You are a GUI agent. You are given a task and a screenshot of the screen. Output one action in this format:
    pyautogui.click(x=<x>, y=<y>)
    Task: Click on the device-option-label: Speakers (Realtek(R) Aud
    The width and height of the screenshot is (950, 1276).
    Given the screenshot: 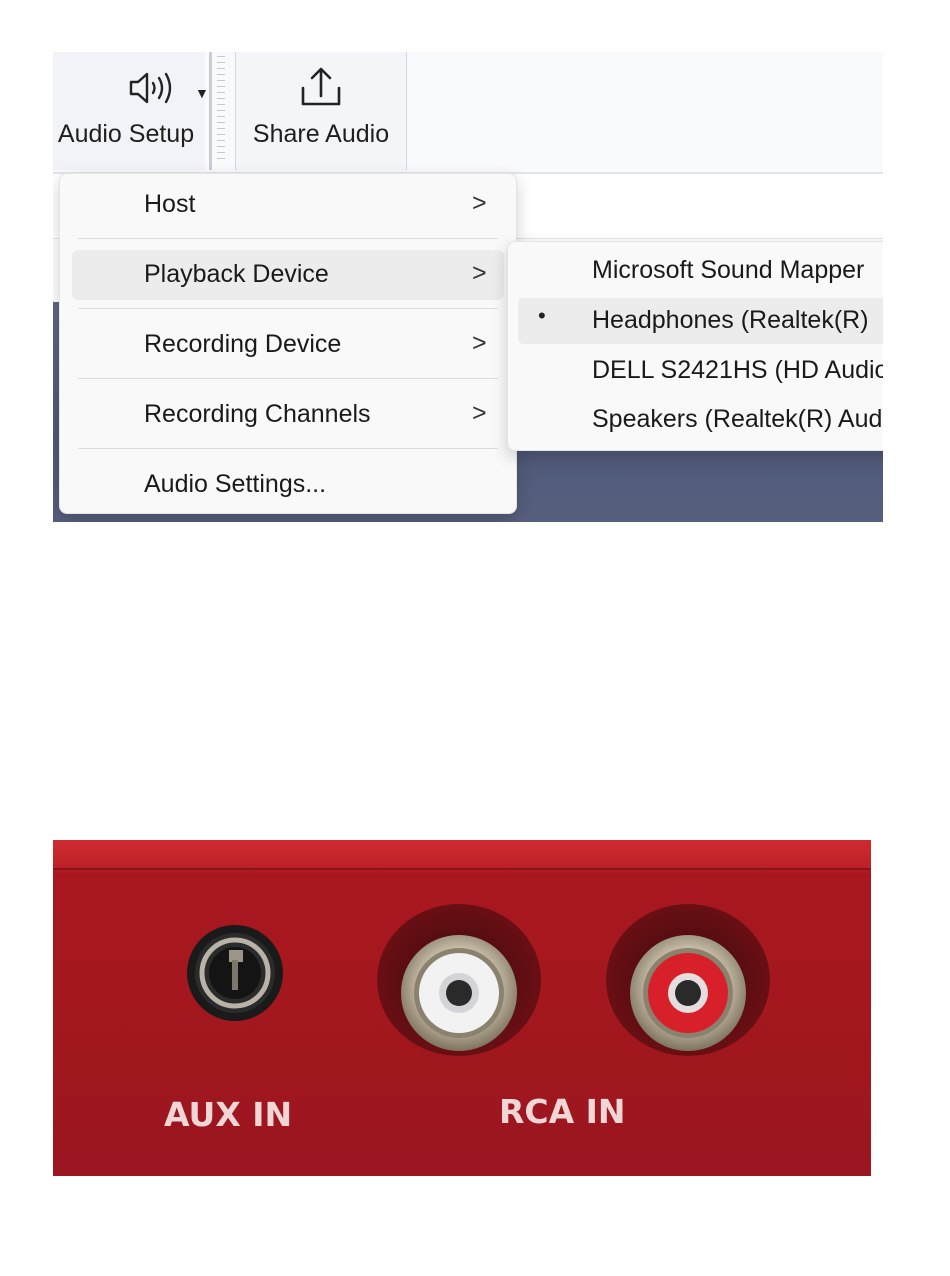 What is the action you would take?
    pyautogui.click(x=737, y=419)
    